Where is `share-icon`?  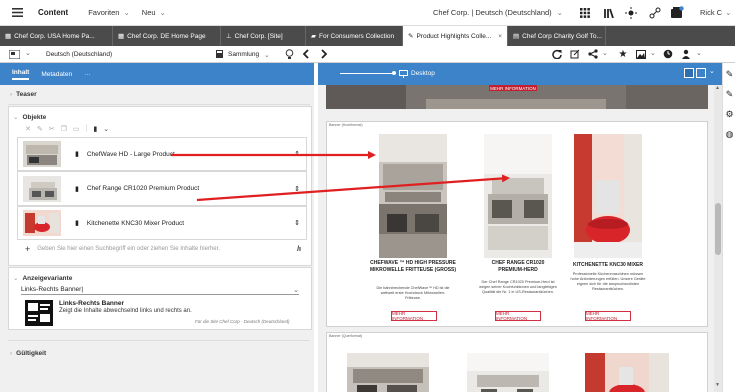 share-icon is located at coordinates (593, 54).